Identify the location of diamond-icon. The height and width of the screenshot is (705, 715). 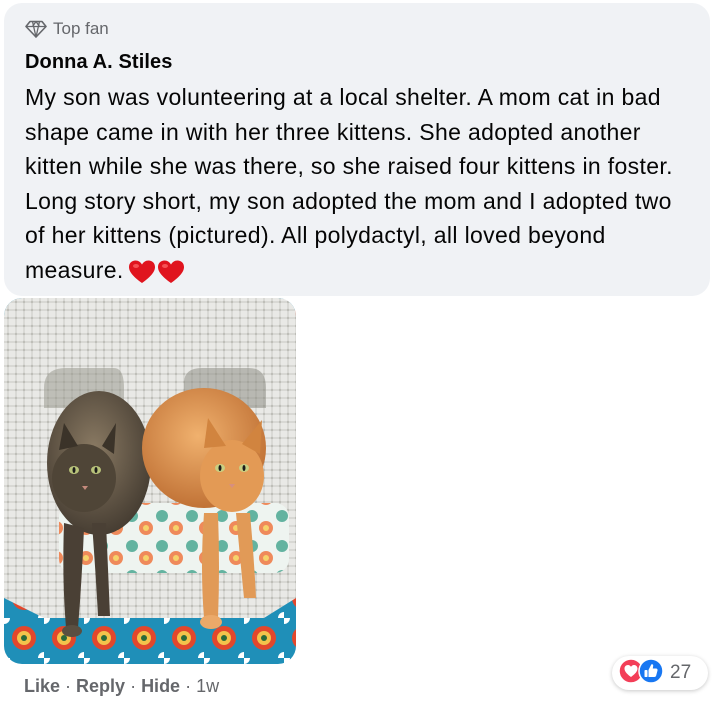
(36, 29).